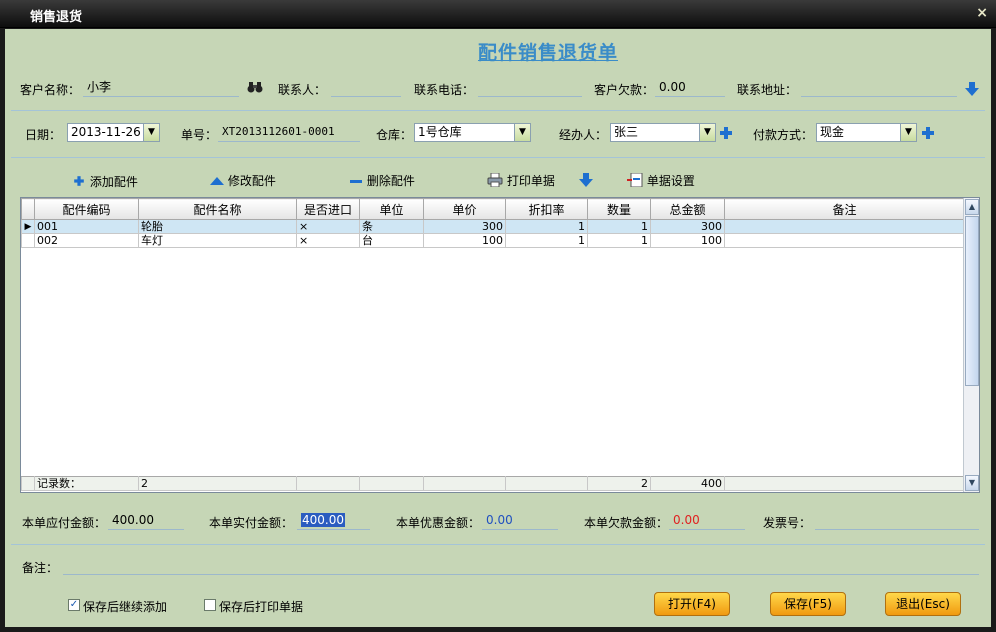  I want to click on cell-name: 车灯, so click(217, 240).